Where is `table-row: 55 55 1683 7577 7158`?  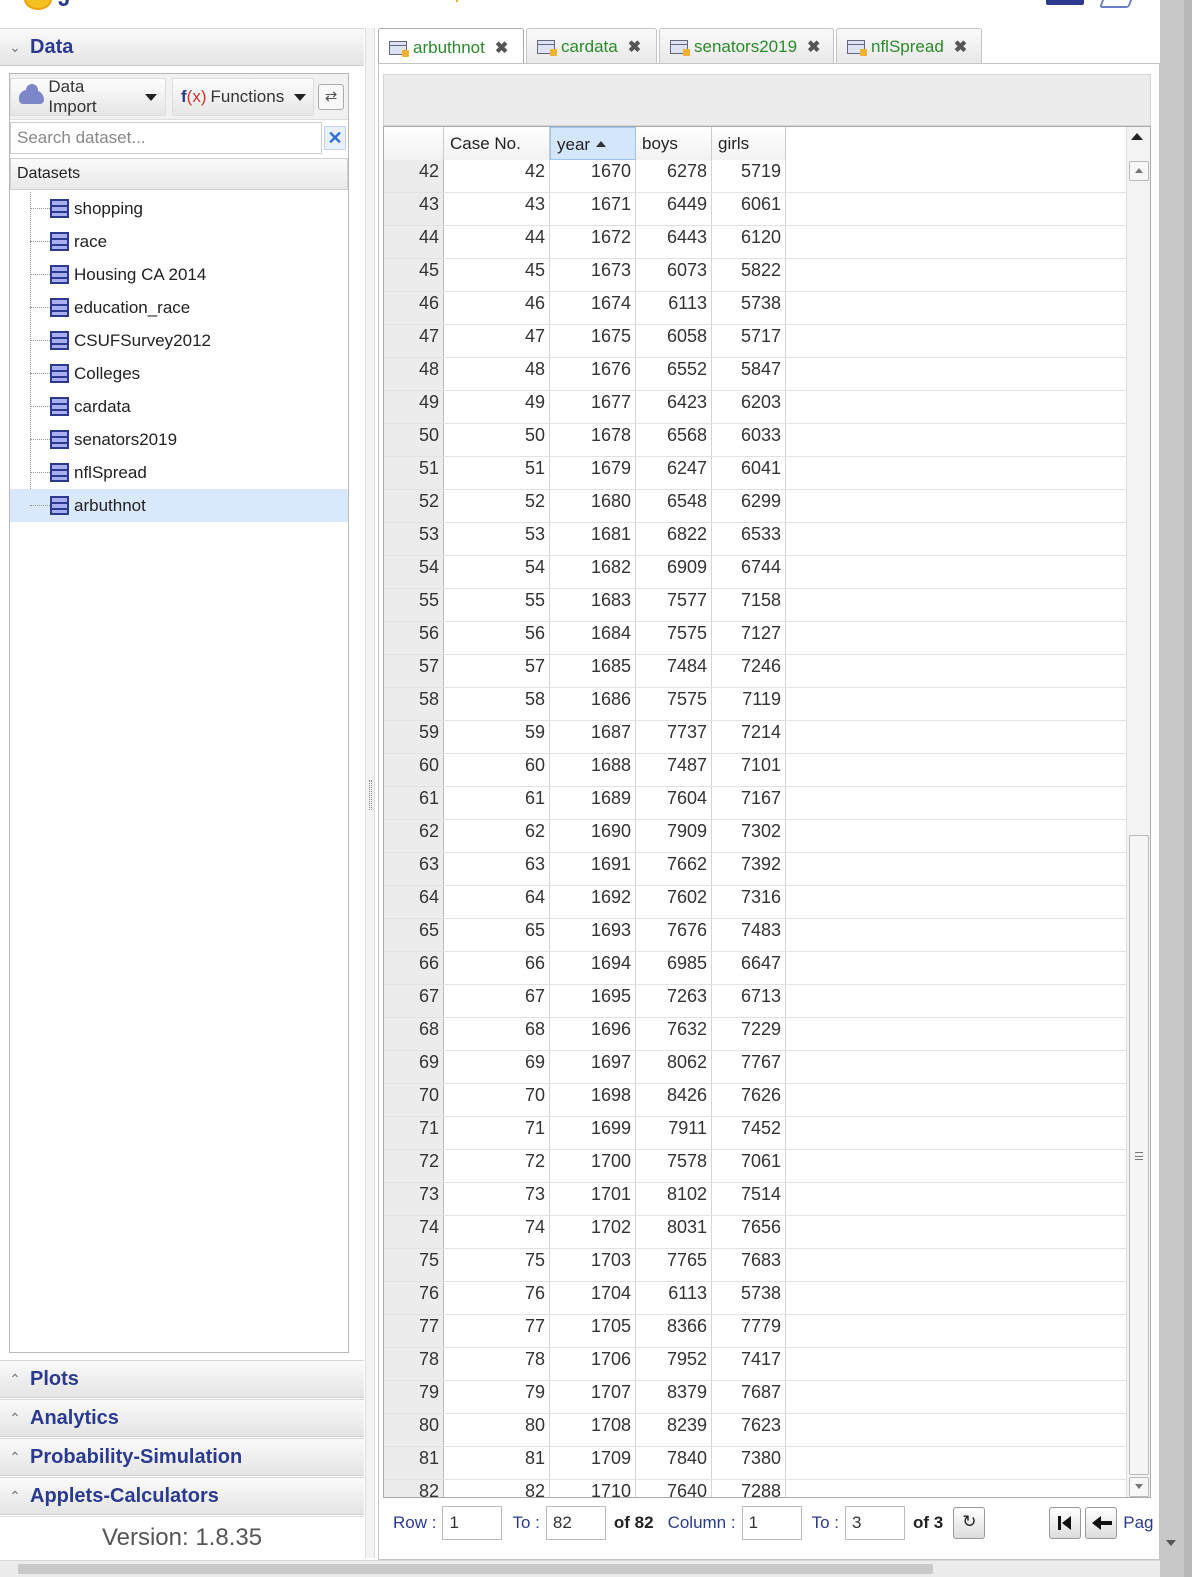 table-row: 55 55 1683 7577 7158 is located at coordinates (755, 605).